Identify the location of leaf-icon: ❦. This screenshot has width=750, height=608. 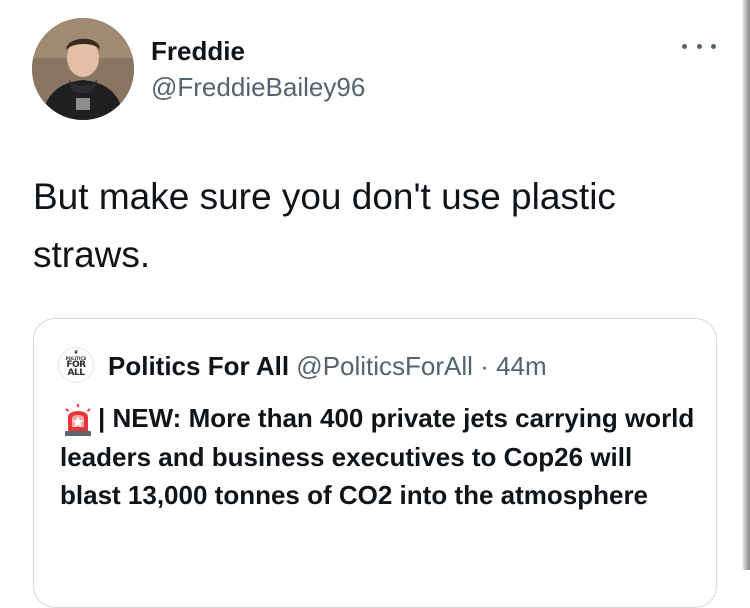
(76, 352).